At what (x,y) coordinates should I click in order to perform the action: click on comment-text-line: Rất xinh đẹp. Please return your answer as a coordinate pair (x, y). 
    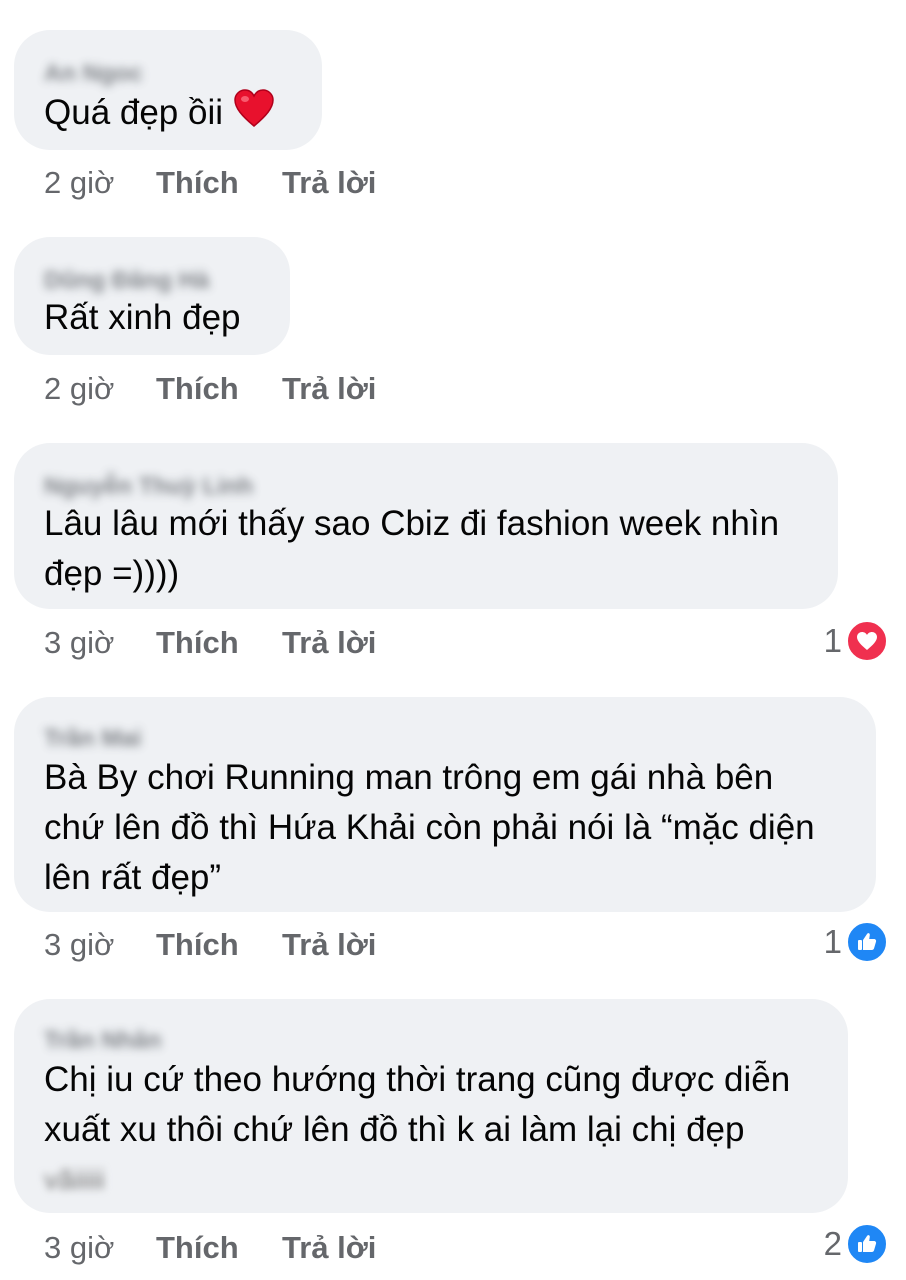
    Looking at the image, I should click on (142, 317).